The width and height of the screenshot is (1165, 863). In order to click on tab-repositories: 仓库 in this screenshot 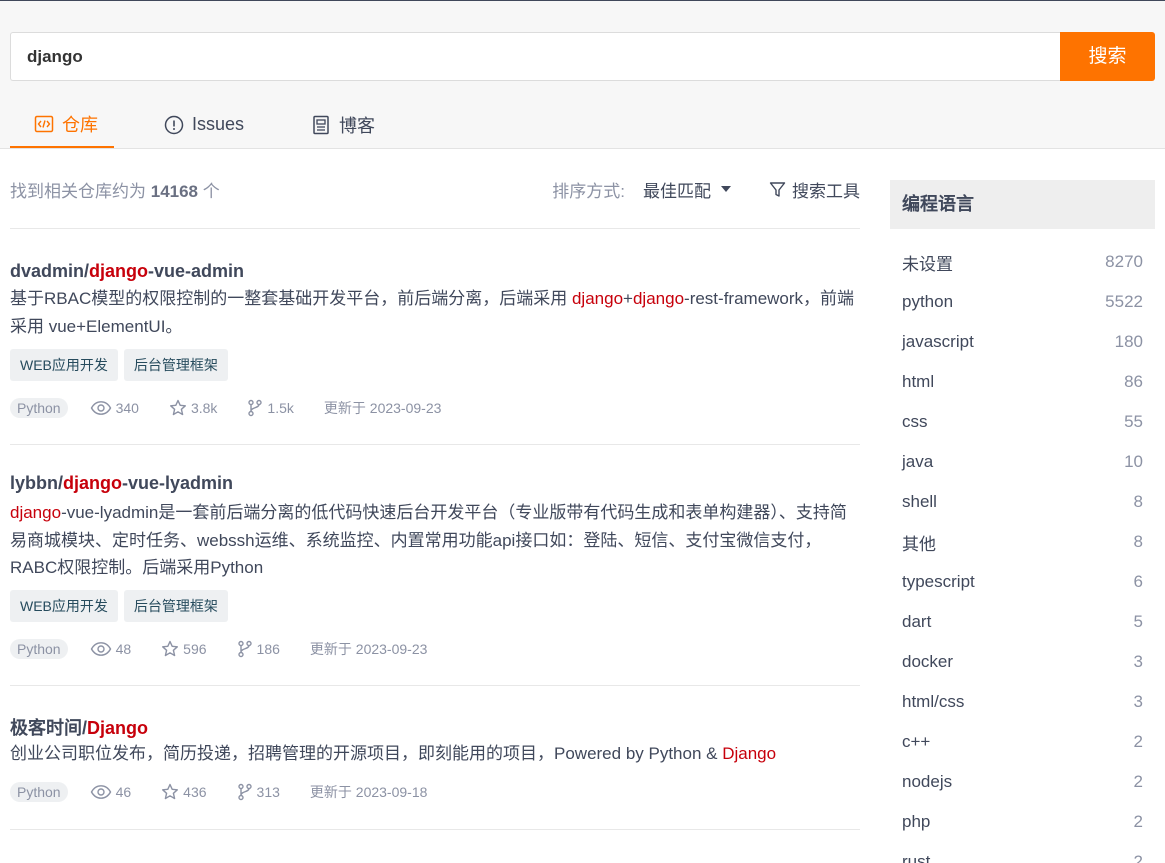, I will do `click(62, 124)`.